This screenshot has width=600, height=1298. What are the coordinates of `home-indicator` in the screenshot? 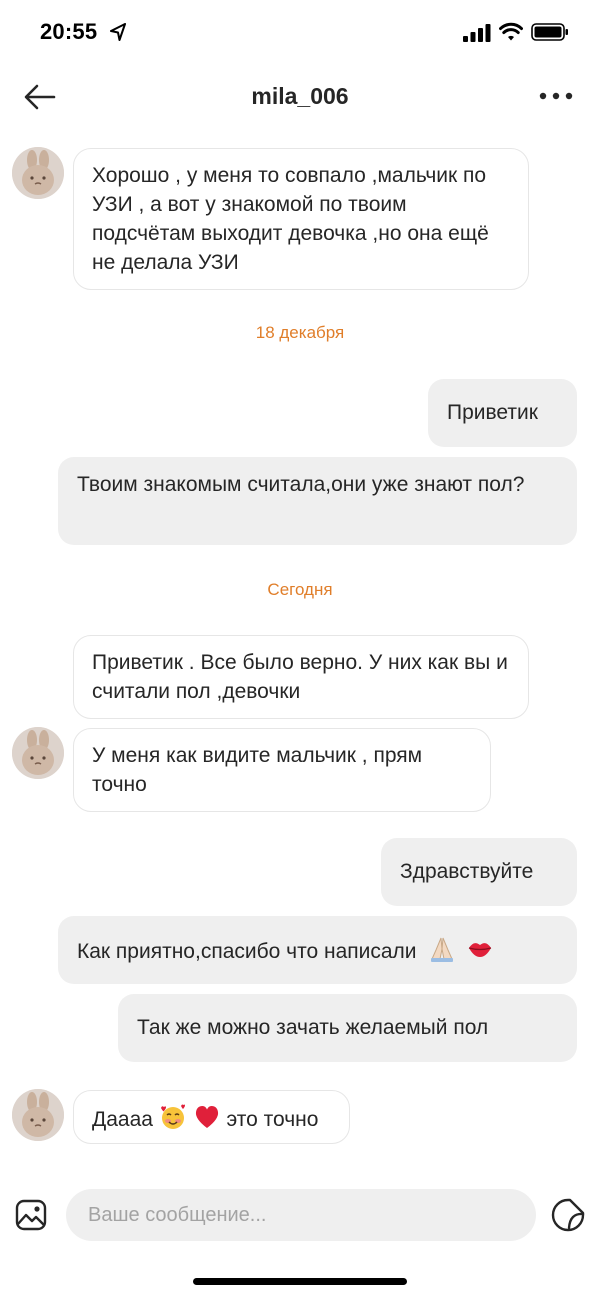 It's located at (300, 1281).